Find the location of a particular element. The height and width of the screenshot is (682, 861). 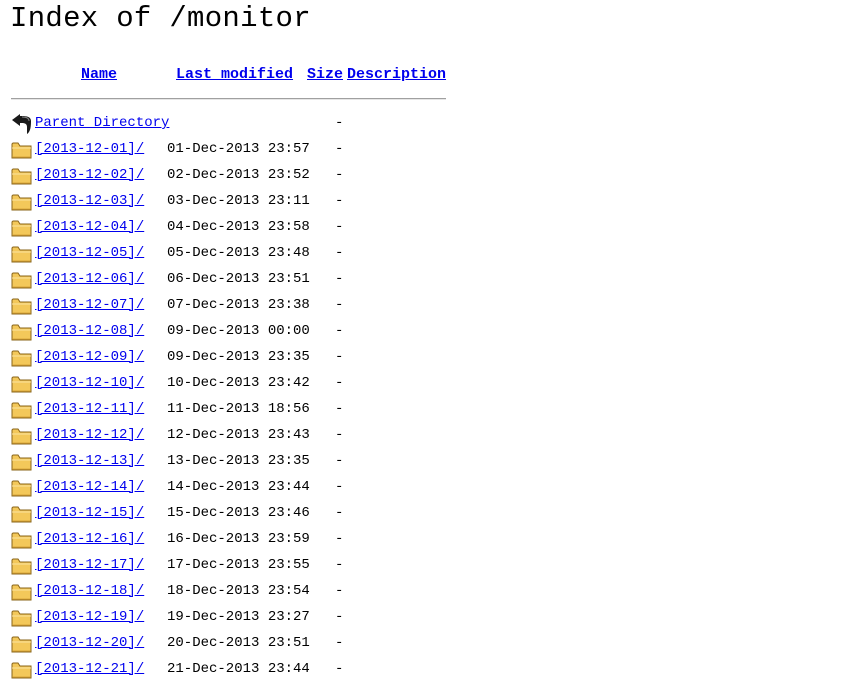

header-divider is located at coordinates (228, 99).